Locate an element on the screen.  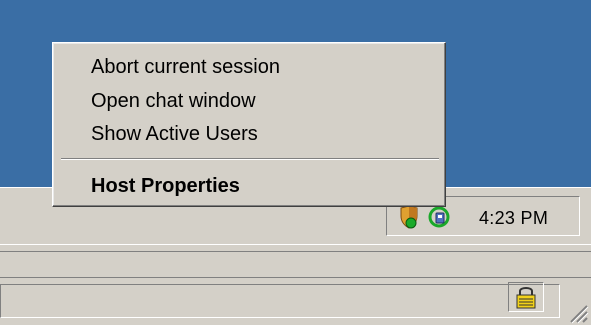
lock-icon is located at coordinates (526, 297).